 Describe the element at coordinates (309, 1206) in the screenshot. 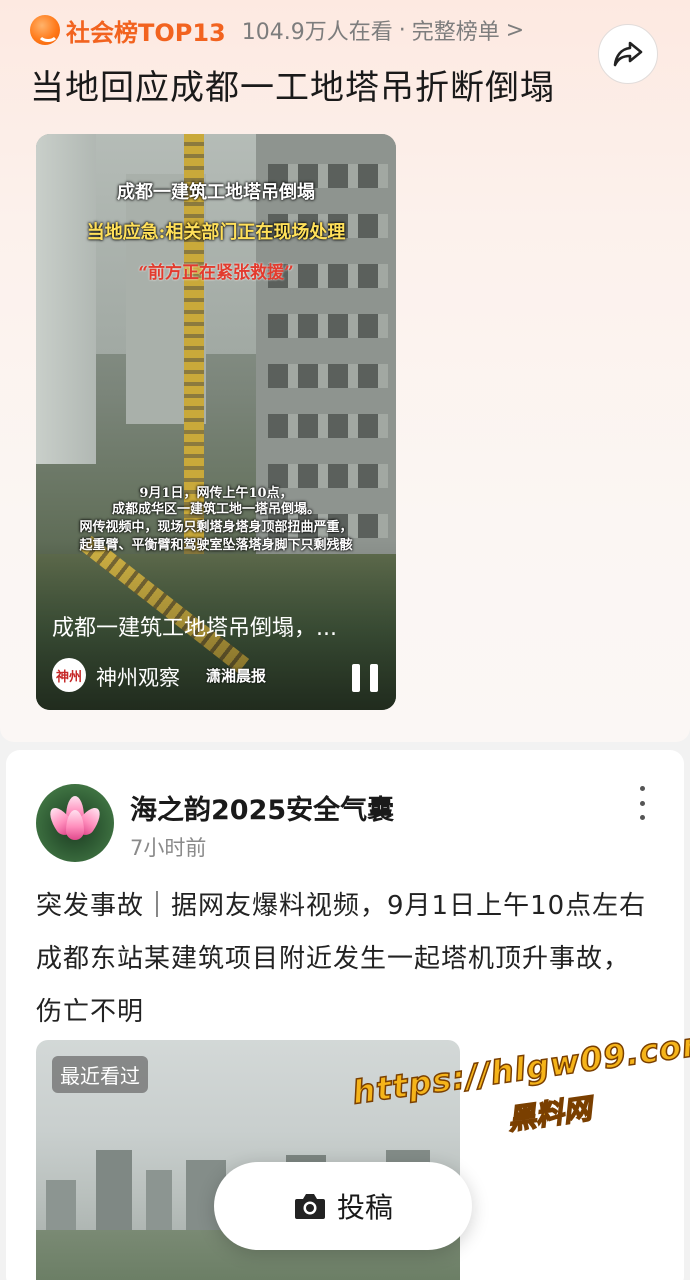

I see `camera-icon` at that location.